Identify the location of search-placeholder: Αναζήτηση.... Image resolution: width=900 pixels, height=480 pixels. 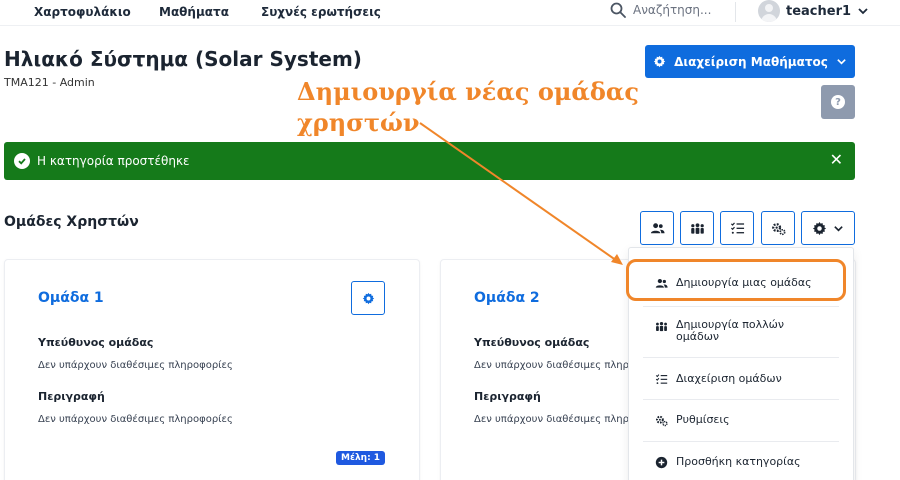
(672, 10).